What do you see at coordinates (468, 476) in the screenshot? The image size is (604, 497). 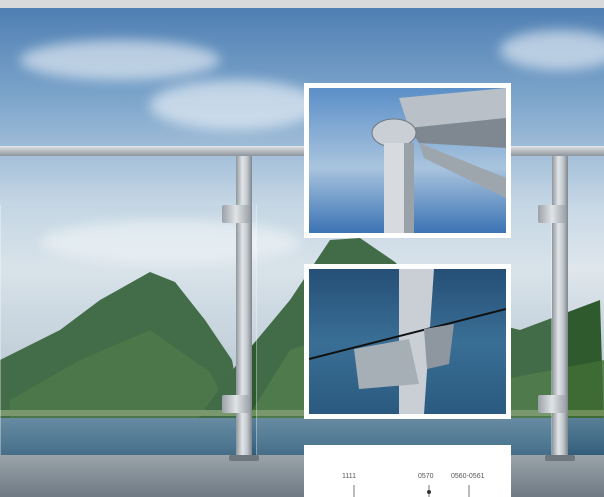 I see `spec-code-label: 0560-0561` at bounding box center [468, 476].